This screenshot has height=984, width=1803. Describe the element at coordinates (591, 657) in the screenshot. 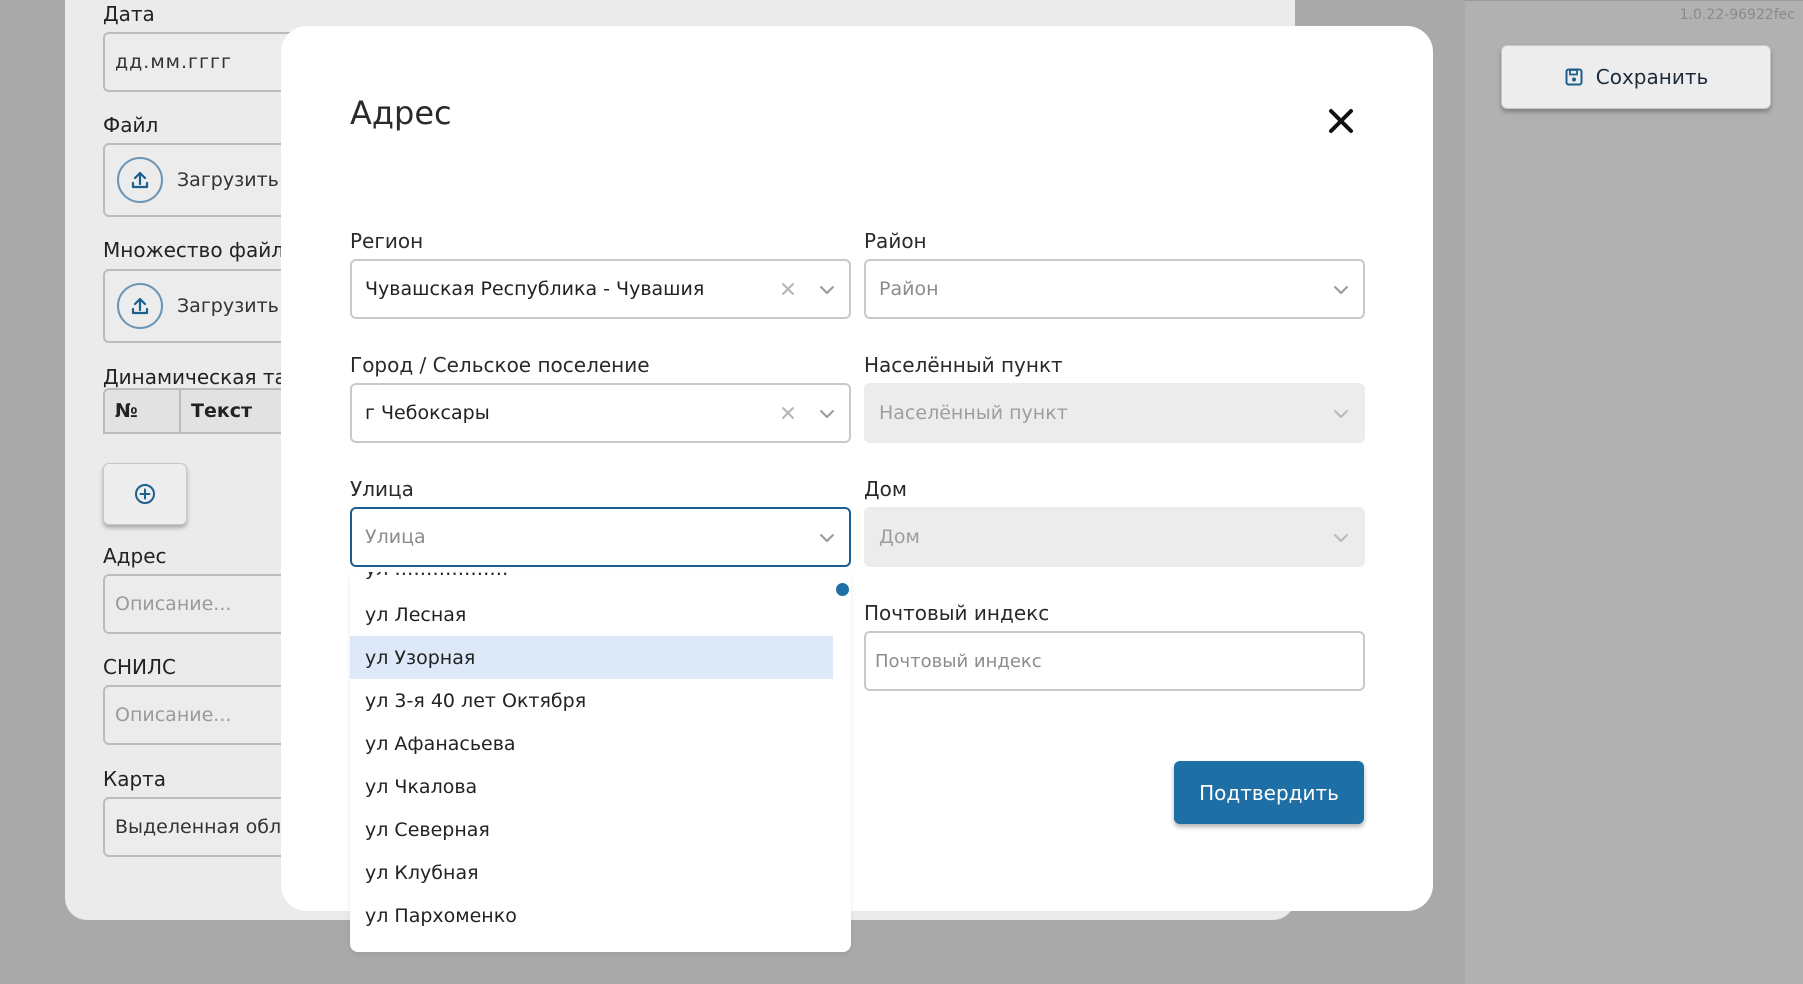

I see `street-option-highlighted: ул Узорная` at that location.